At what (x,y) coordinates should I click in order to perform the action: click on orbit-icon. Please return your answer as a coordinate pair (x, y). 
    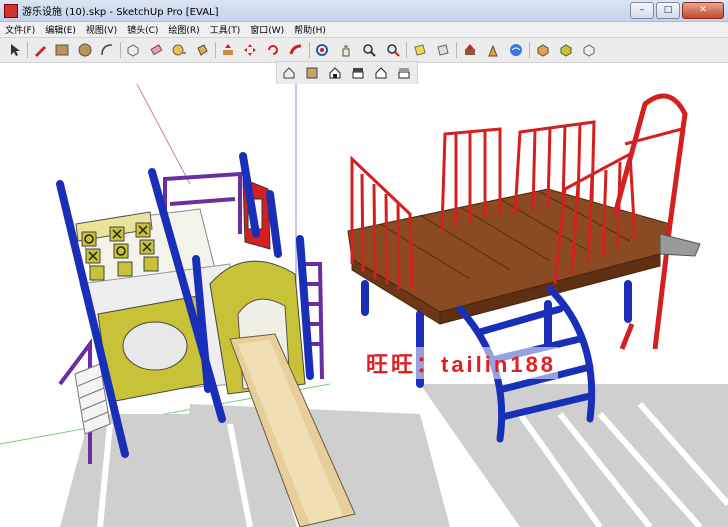
    Looking at the image, I should click on (322, 50).